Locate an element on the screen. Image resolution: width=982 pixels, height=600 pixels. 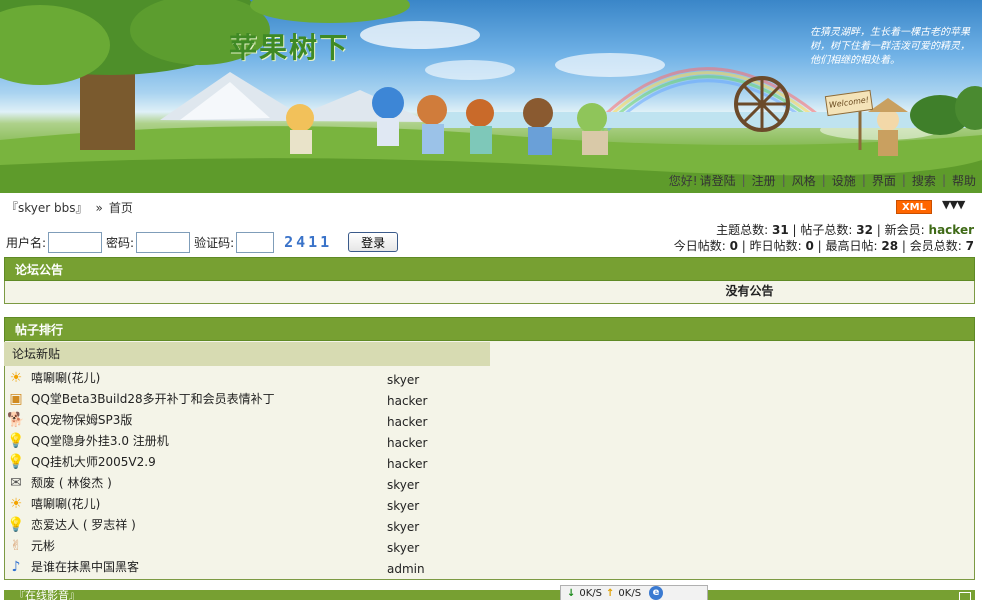
post-title-link: QQ宠物保姆SP3版 is located at coordinates (81, 419).